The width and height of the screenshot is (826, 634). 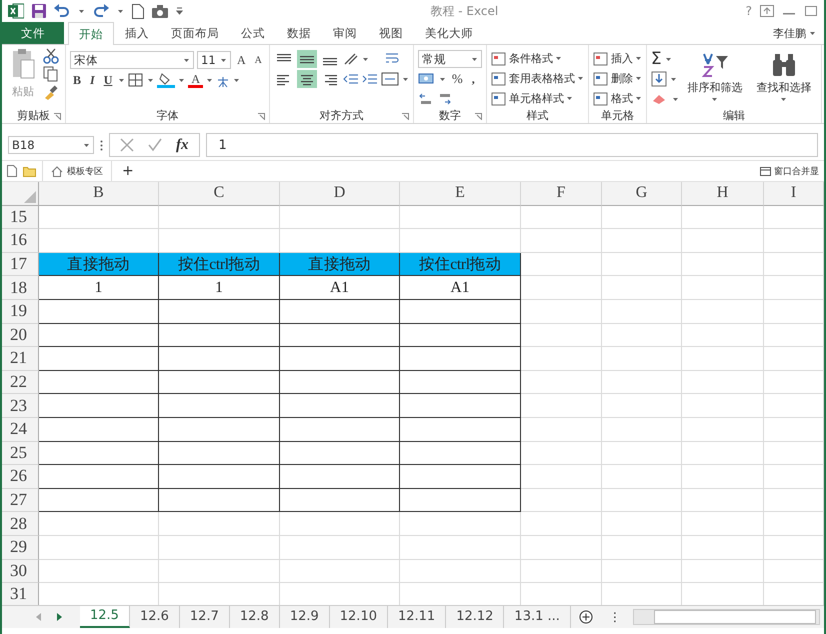 I want to click on sheet-options-button: ⋮, so click(x=614, y=617).